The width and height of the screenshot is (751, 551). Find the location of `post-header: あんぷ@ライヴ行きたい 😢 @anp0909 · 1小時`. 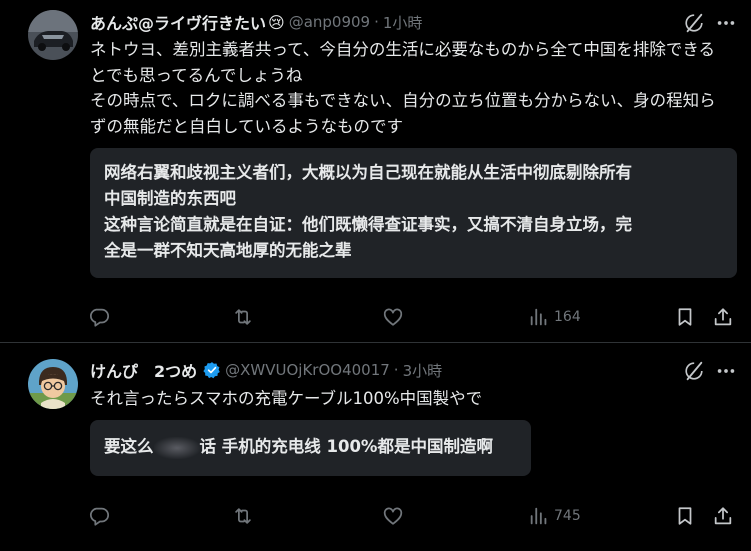

post-header: あんぷ@ライヴ行きたい 😢 @anp0909 · 1小時 is located at coordinates (410, 22).